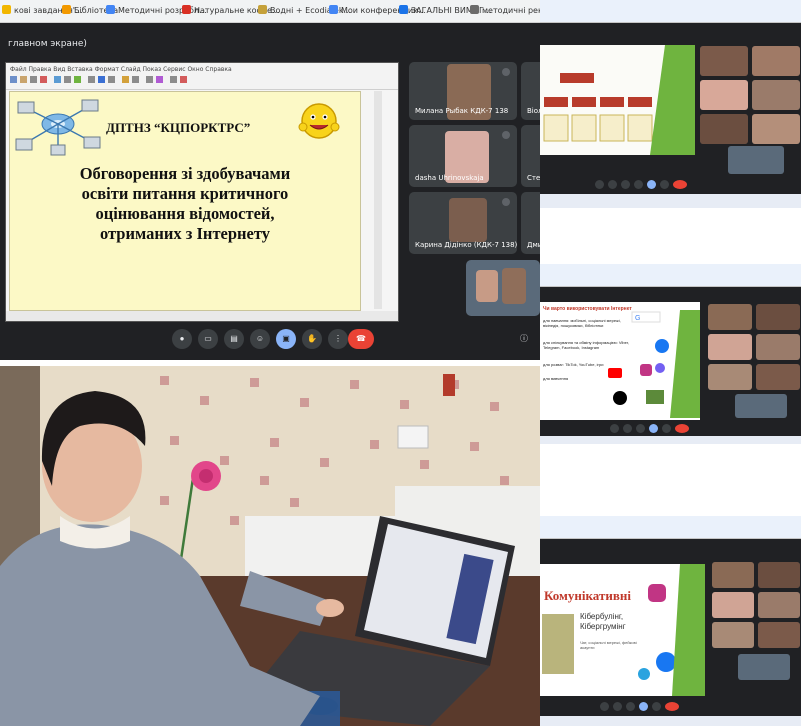  What do you see at coordinates (666, 662) in the screenshot?
I see `facebook-icon` at bounding box center [666, 662].